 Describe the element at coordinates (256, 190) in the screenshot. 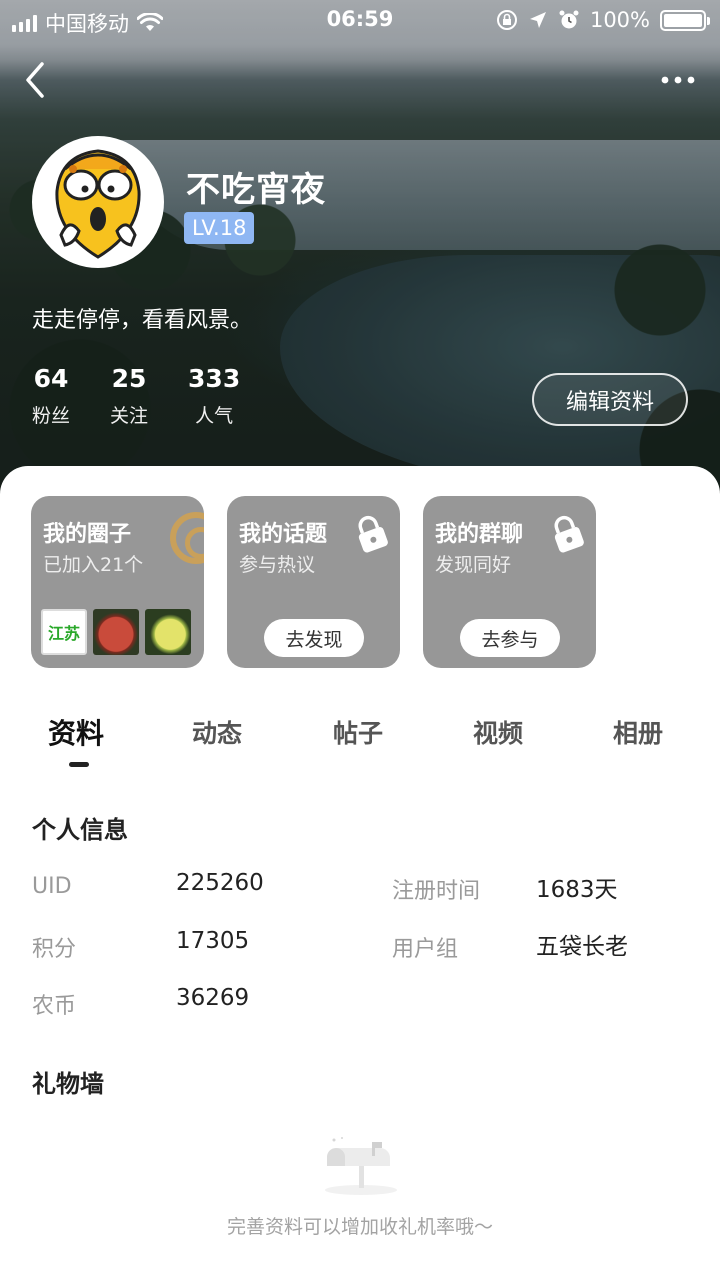

I see `username: 不吃宵夜` at that location.